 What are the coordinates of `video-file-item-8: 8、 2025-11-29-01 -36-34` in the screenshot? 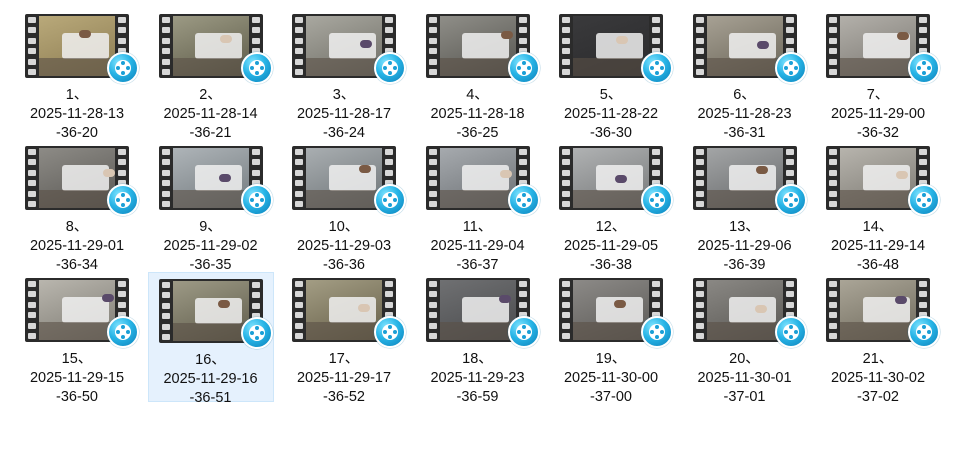 It's located at (77, 206).